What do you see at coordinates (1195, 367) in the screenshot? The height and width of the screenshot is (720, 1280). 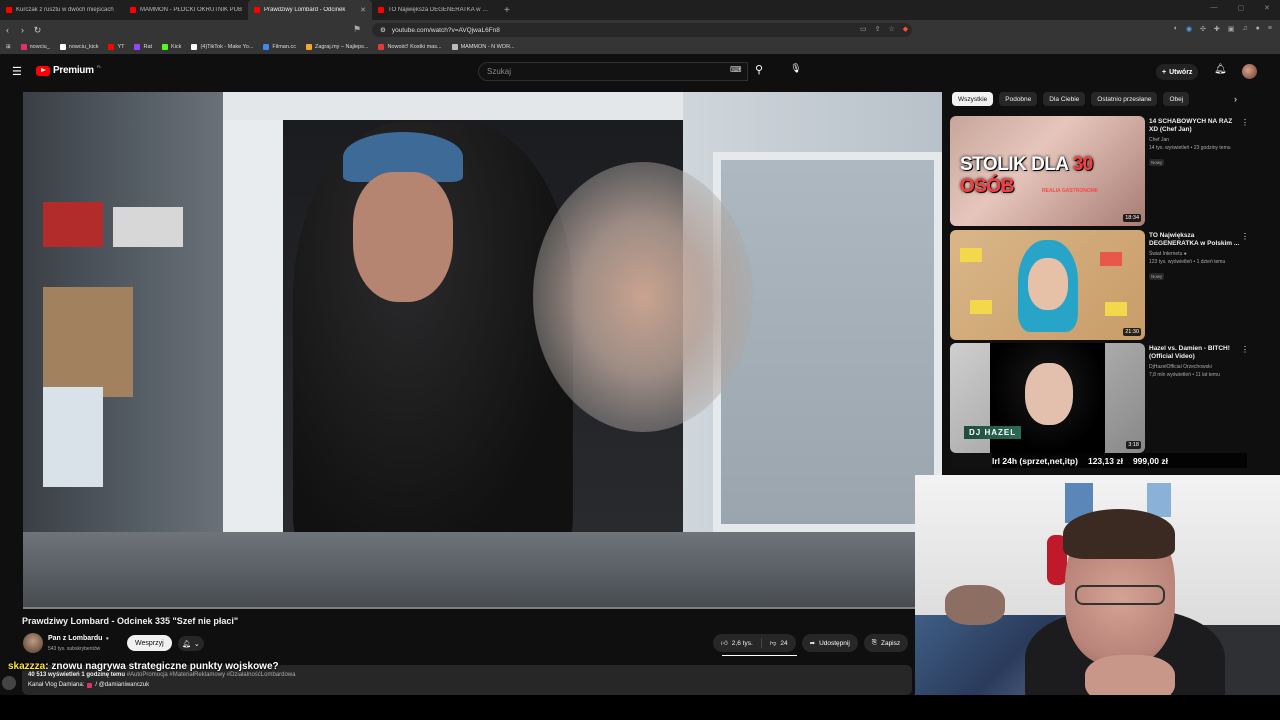 I see `recommendation-channel: DjHazelOfficial Orzechowski` at bounding box center [1195, 367].